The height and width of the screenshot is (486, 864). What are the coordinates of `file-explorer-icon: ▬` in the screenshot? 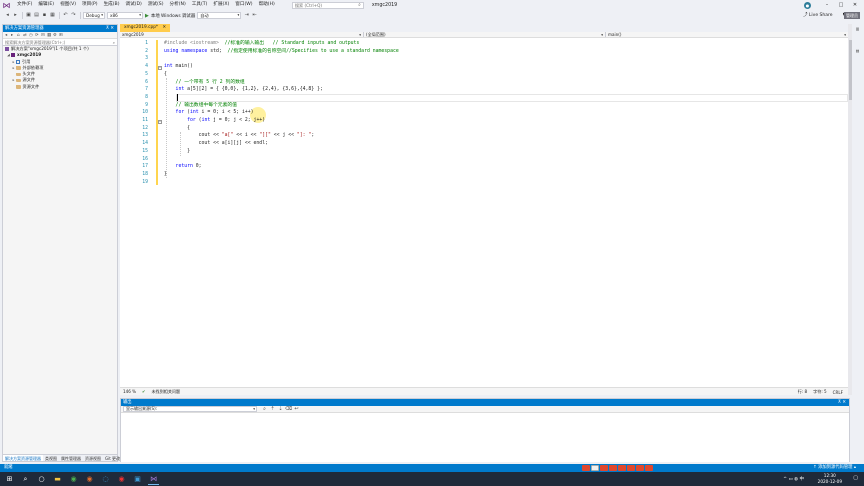 It's located at (57, 479).